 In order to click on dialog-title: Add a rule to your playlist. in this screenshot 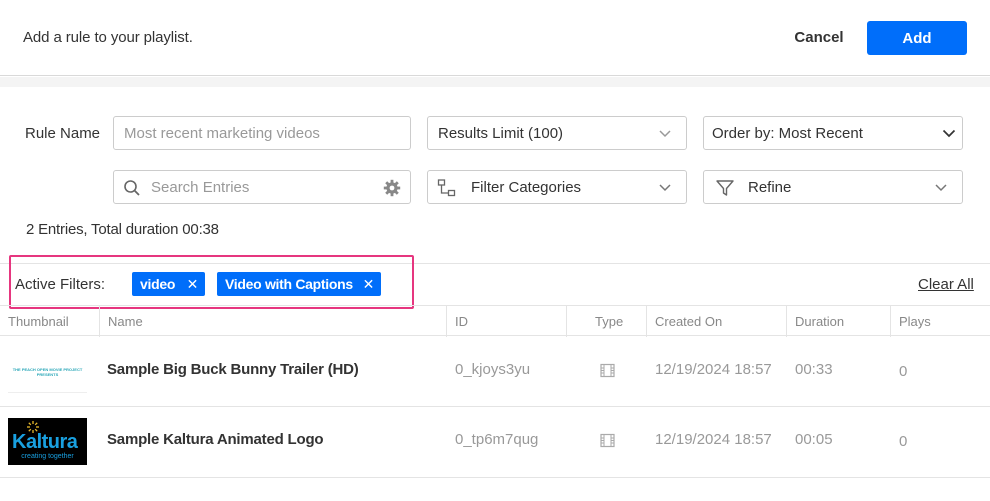, I will do `click(108, 37)`.